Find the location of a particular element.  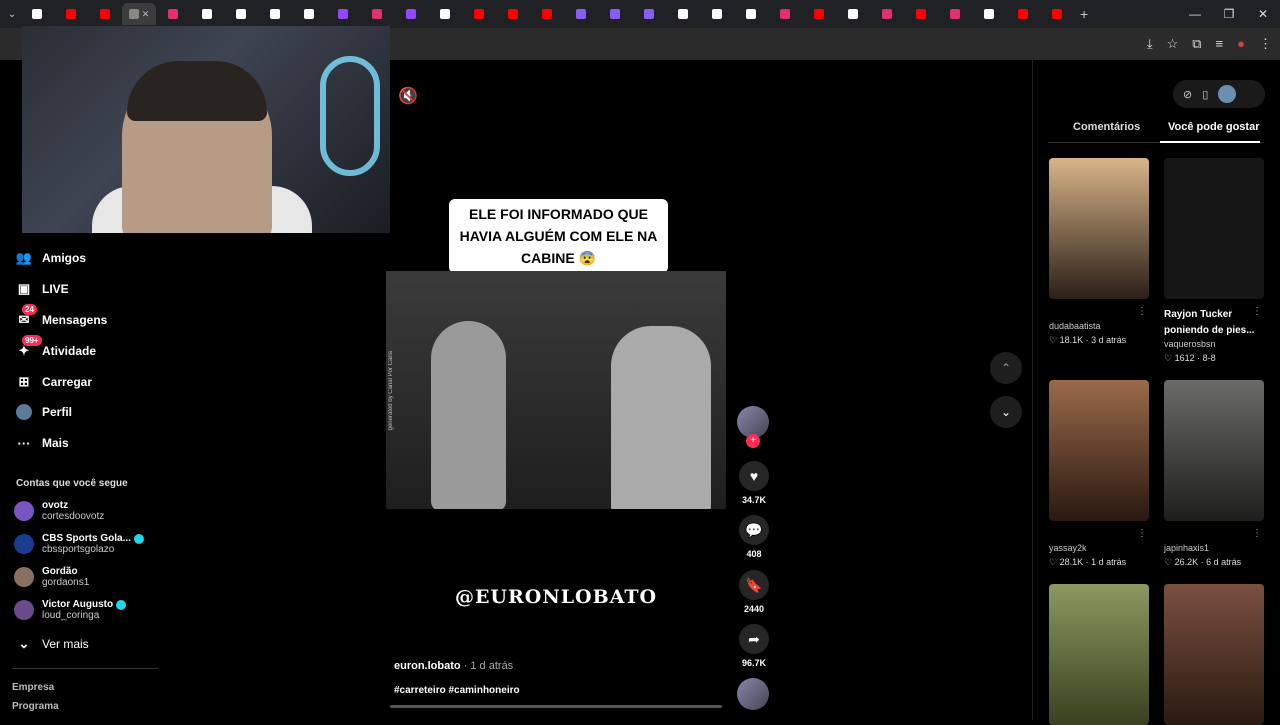

extensions-icon: ⧉ is located at coordinates (1196, 44).